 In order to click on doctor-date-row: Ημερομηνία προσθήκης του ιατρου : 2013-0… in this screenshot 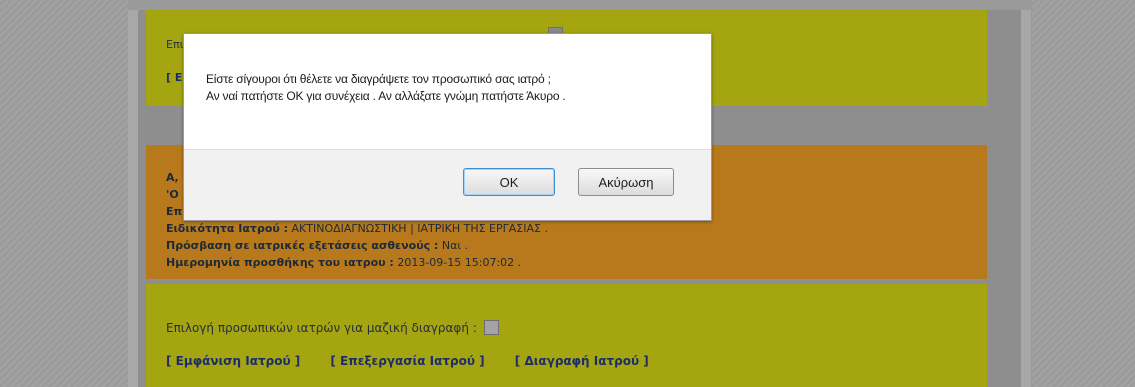, I will do `click(357, 262)`.